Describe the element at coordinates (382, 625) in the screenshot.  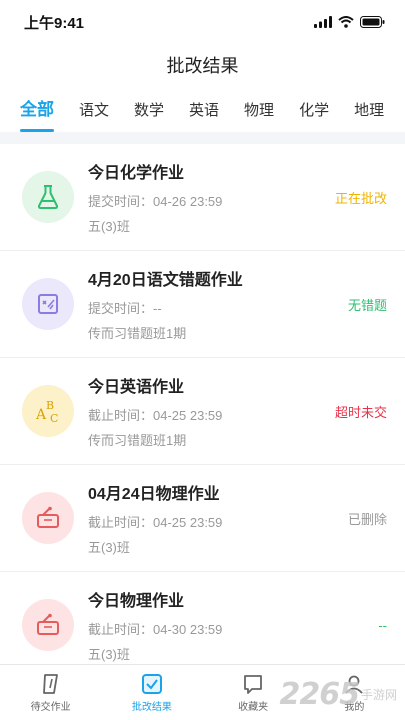
I see `status-badge: --` at that location.